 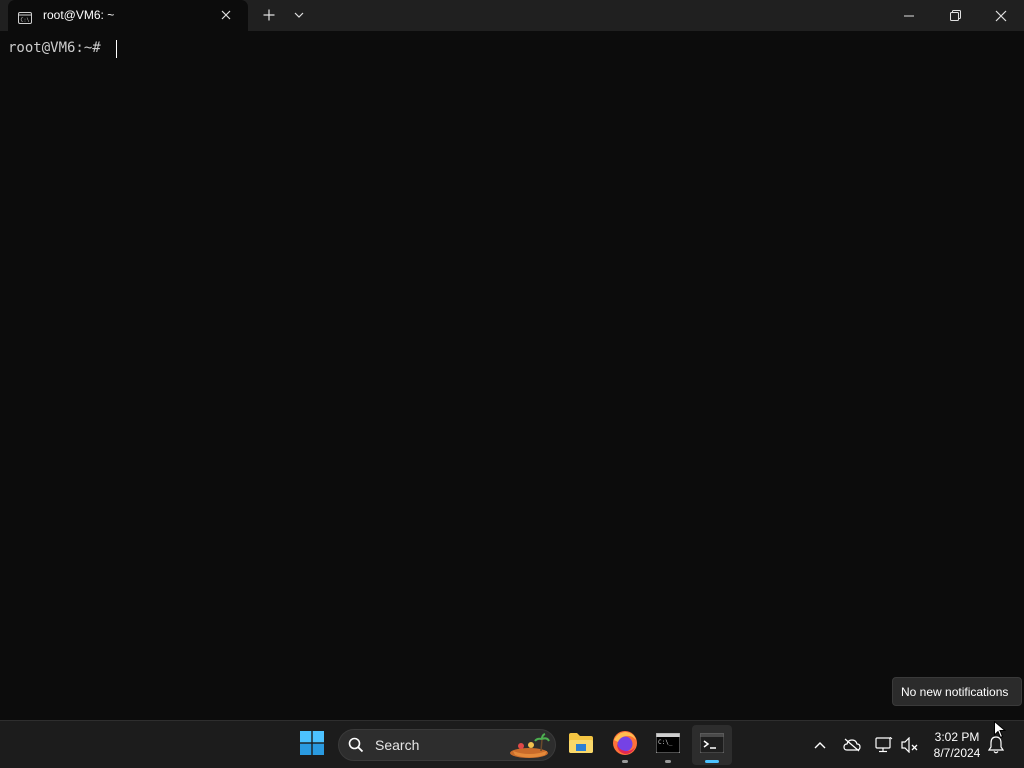 I want to click on tab-title: root@VM6: ~, so click(x=79, y=15).